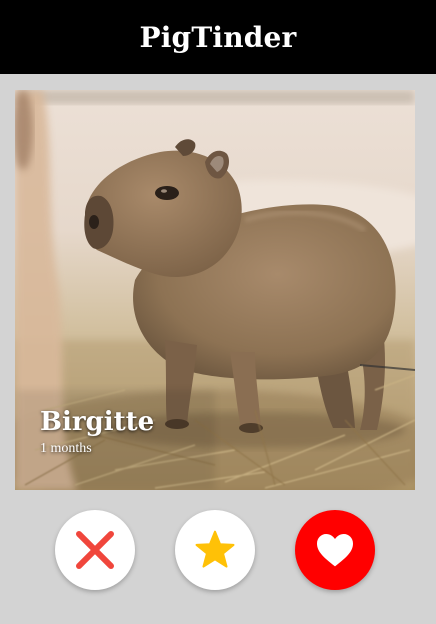 Image resolution: width=436 pixels, height=624 pixels. I want to click on action-bar, so click(218, 550).